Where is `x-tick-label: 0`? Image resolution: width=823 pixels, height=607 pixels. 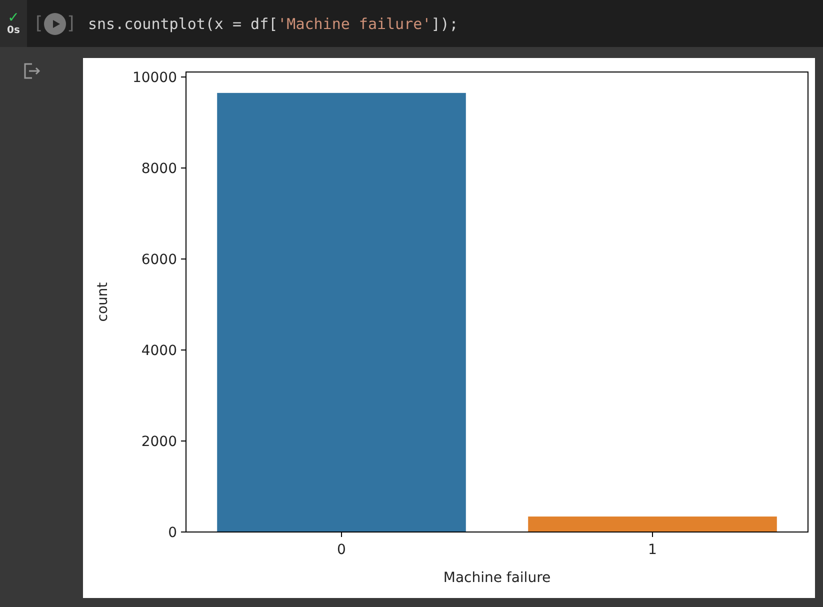 x-tick-label: 0 is located at coordinates (341, 550).